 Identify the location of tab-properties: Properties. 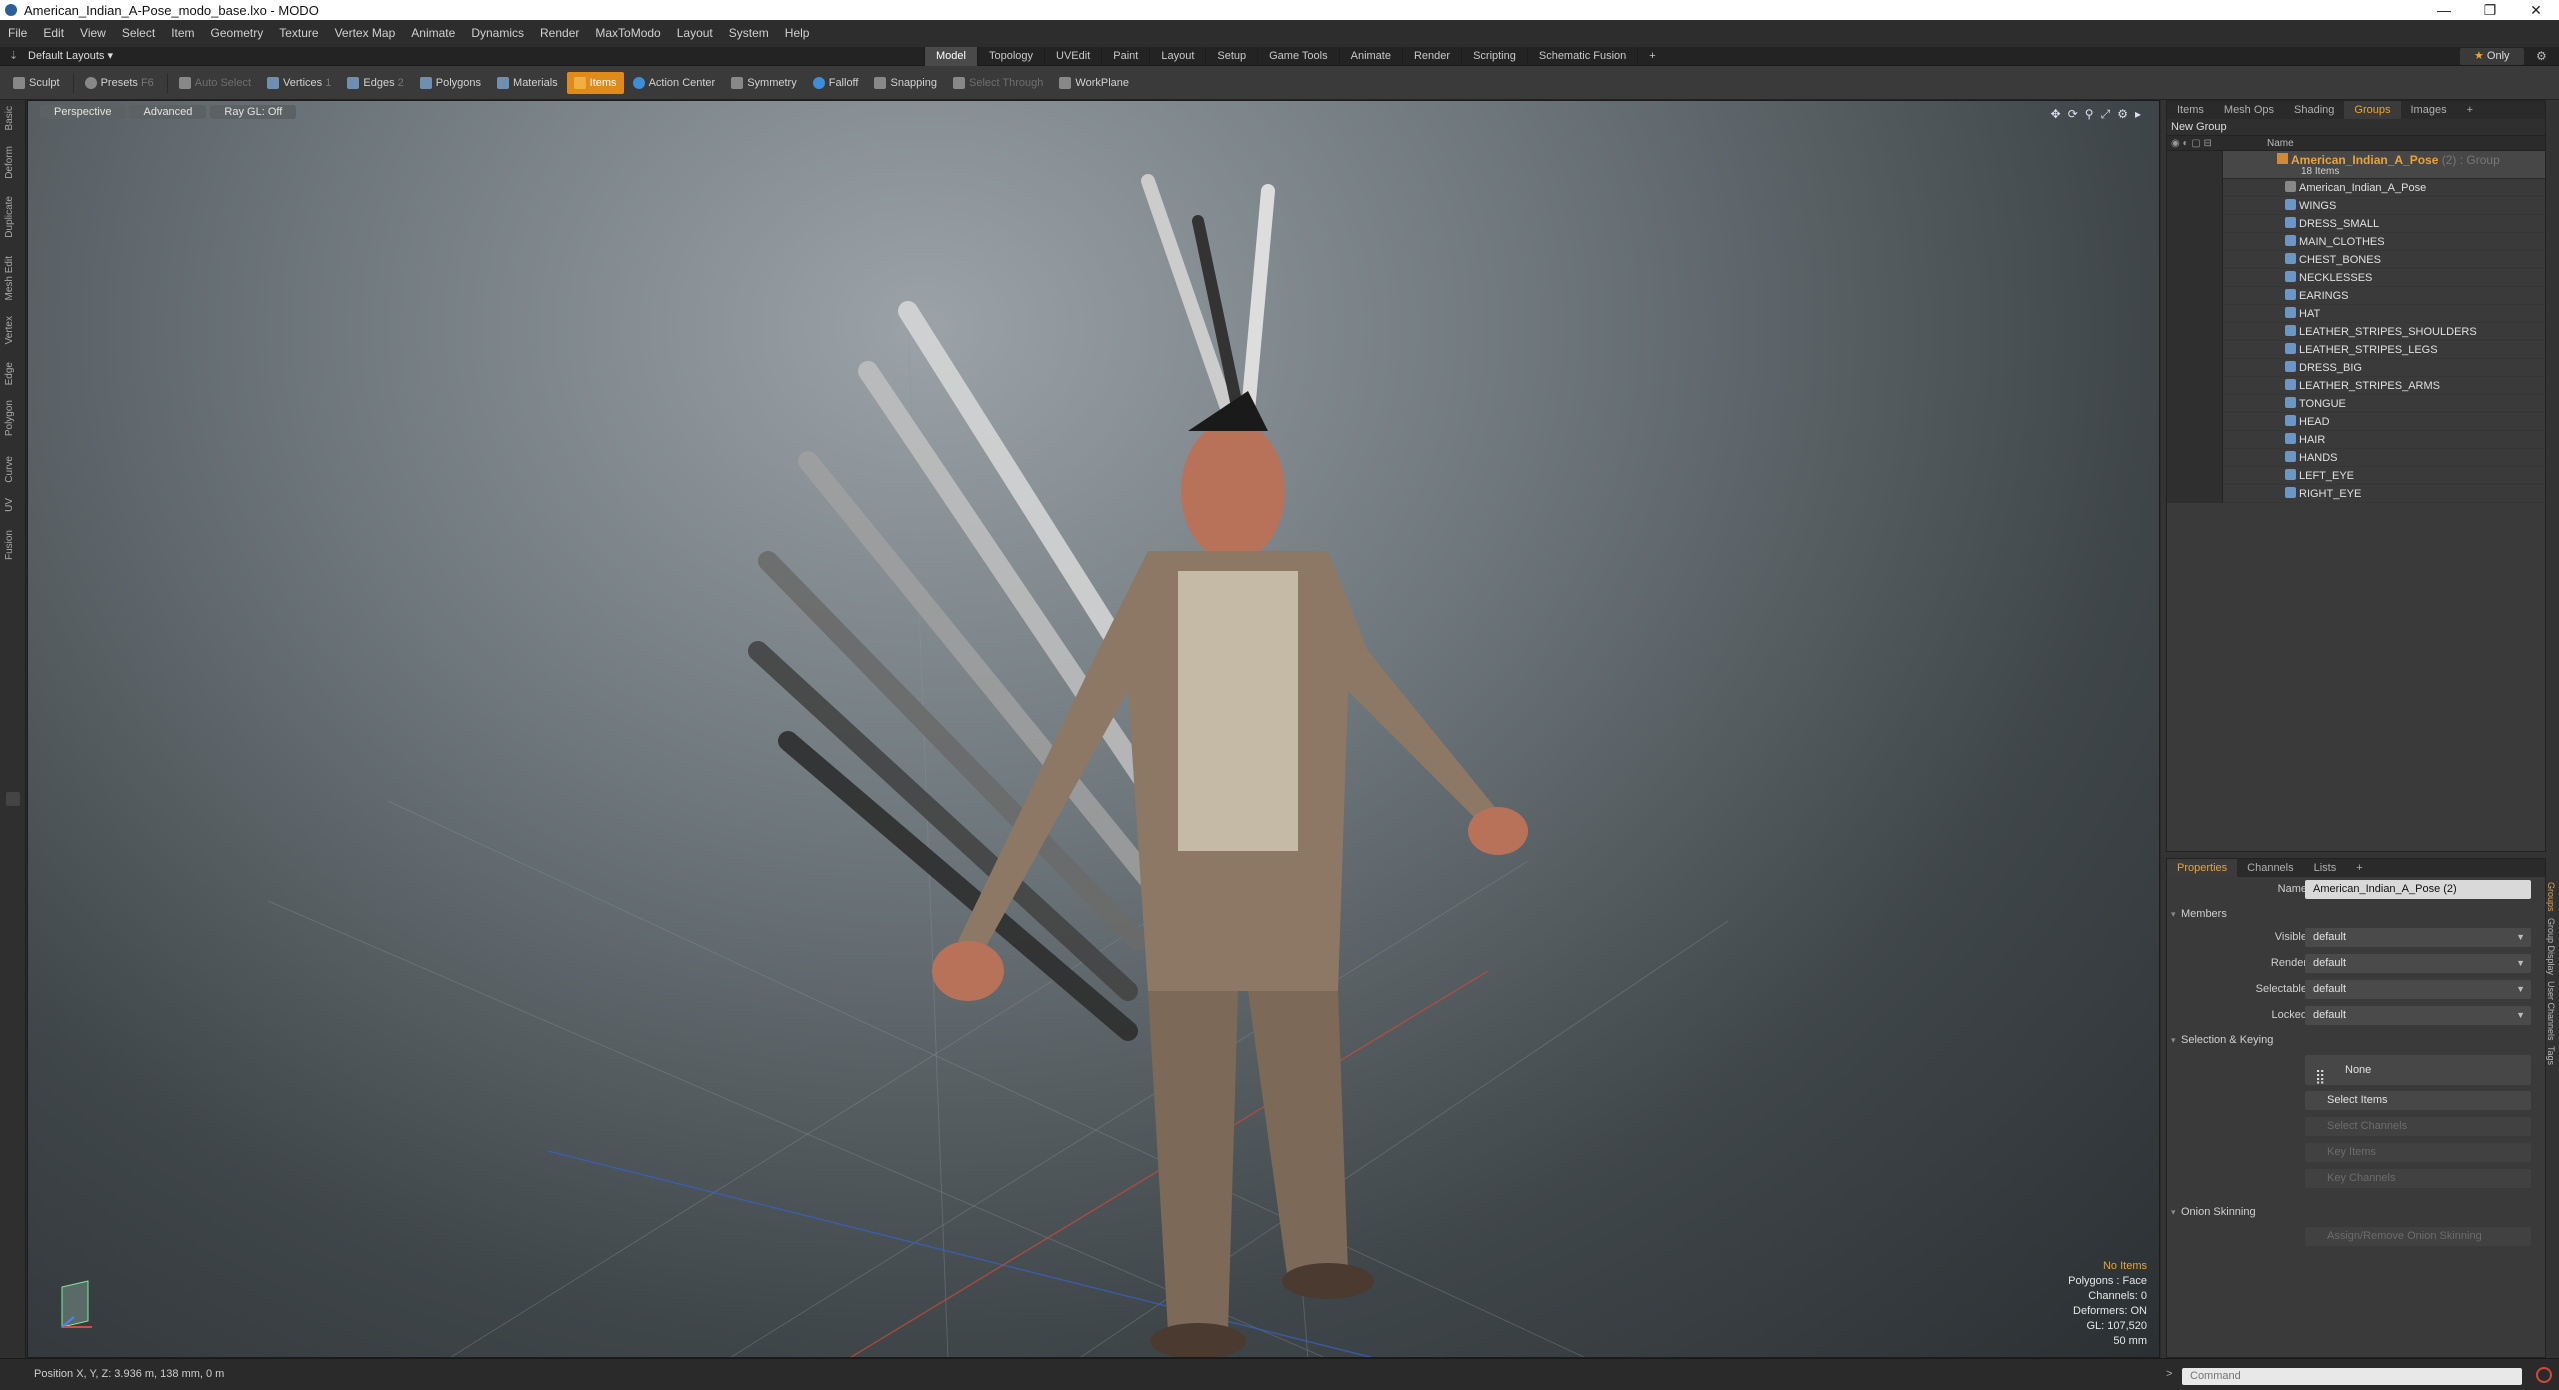
(2202, 868).